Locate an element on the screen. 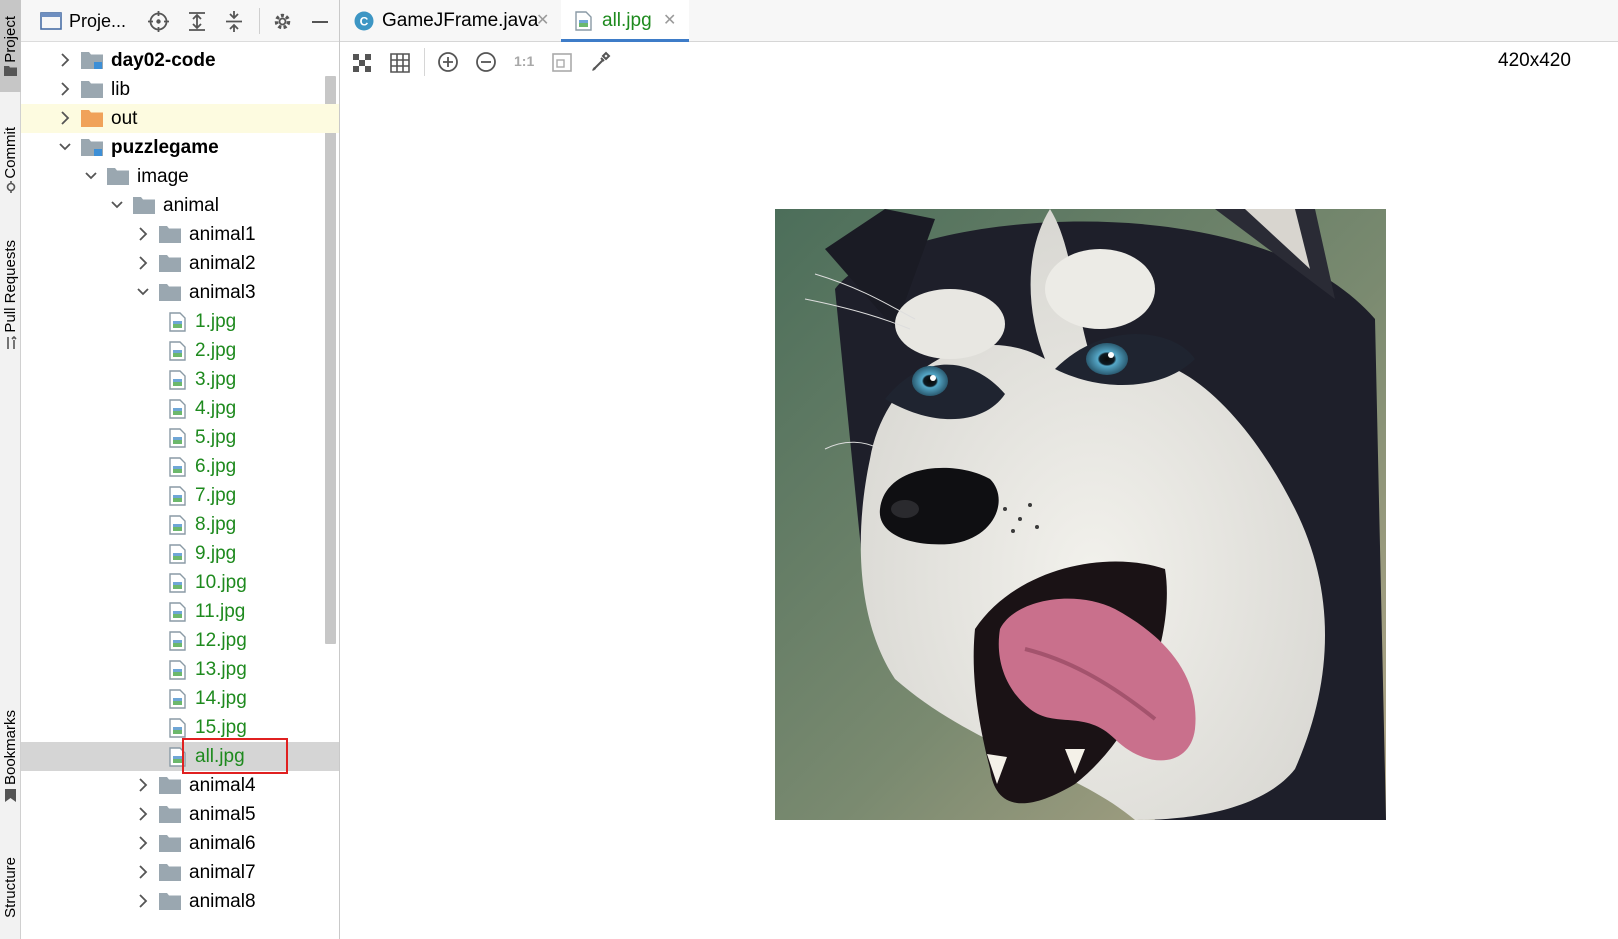 The width and height of the screenshot is (1618, 939). tree-item-label: puzzlegame is located at coordinates (165, 147).